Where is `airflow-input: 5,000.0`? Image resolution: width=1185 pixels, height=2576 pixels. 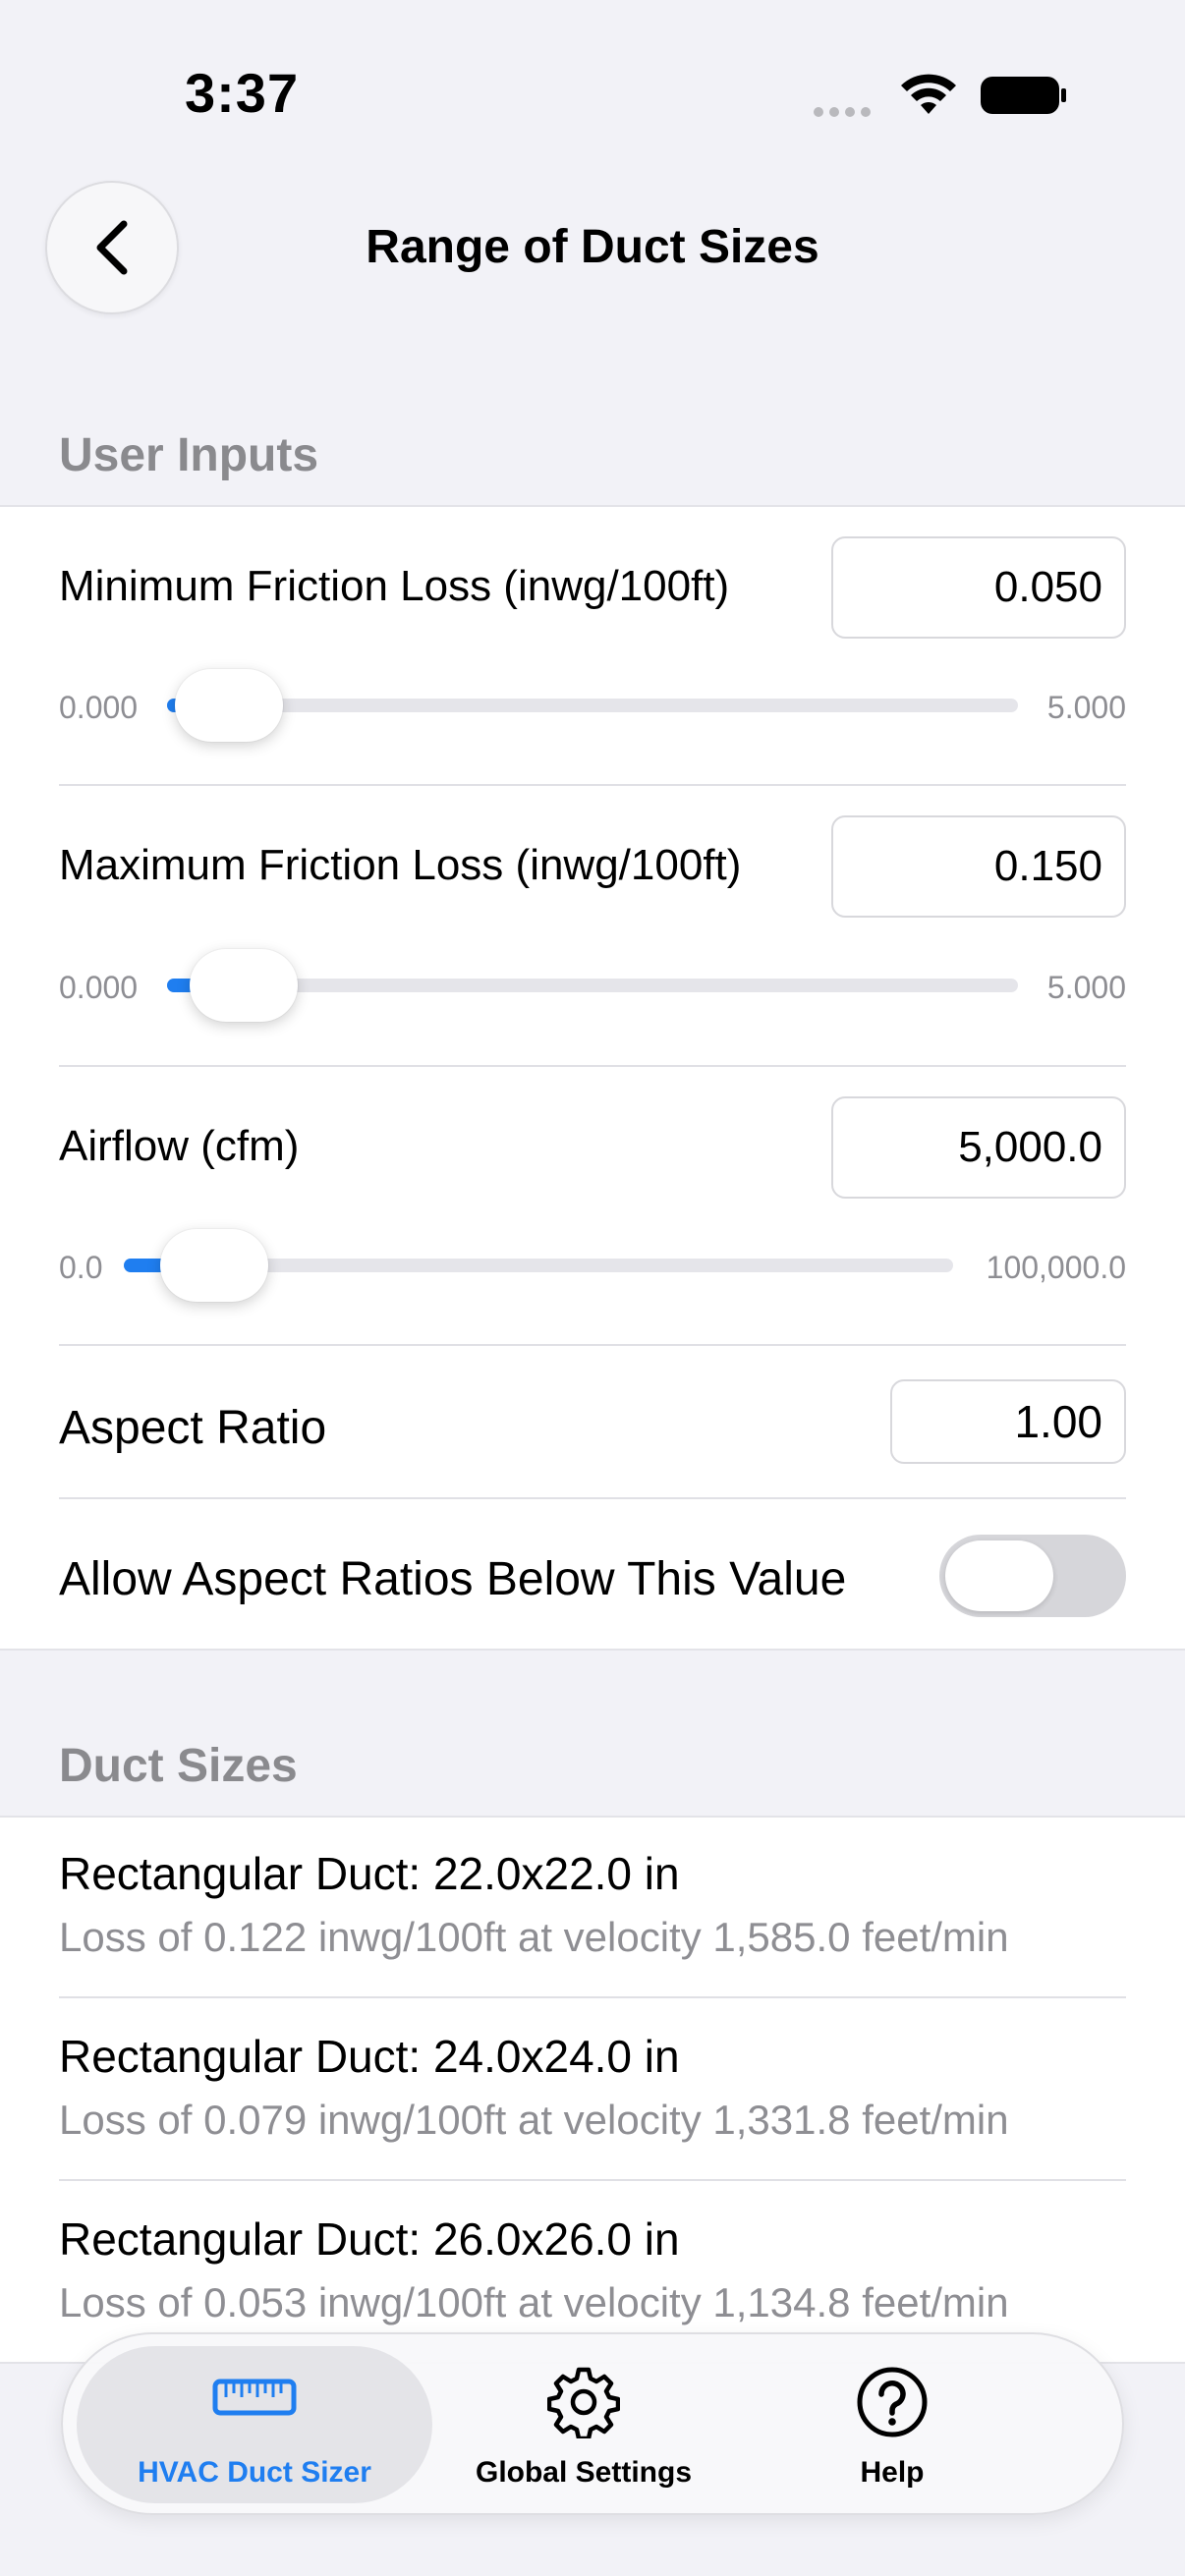 airflow-input: 5,000.0 is located at coordinates (979, 1147).